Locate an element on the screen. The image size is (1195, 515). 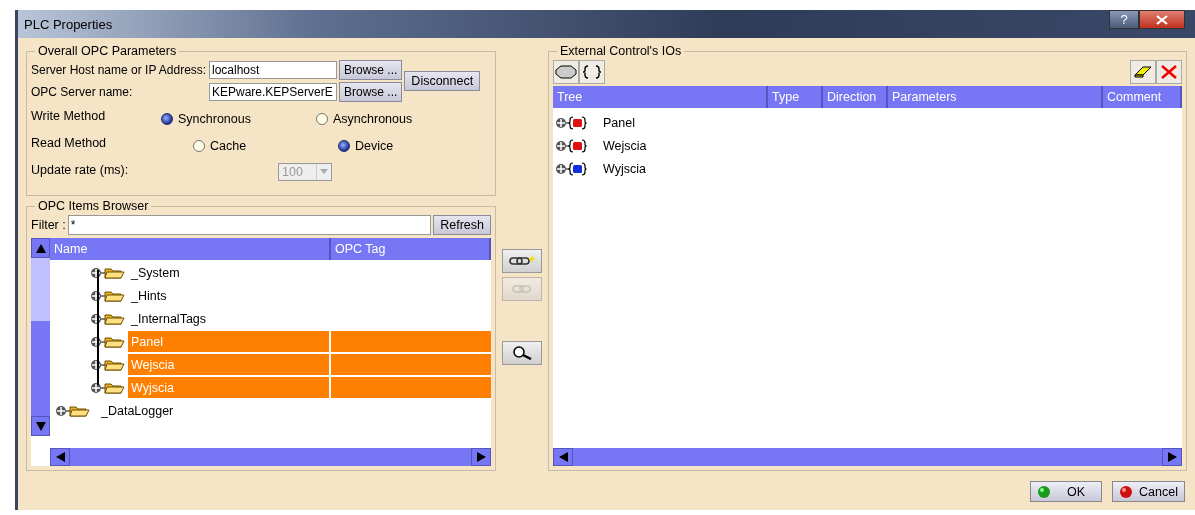
tree-item: Wejscia is located at coordinates (625, 145).